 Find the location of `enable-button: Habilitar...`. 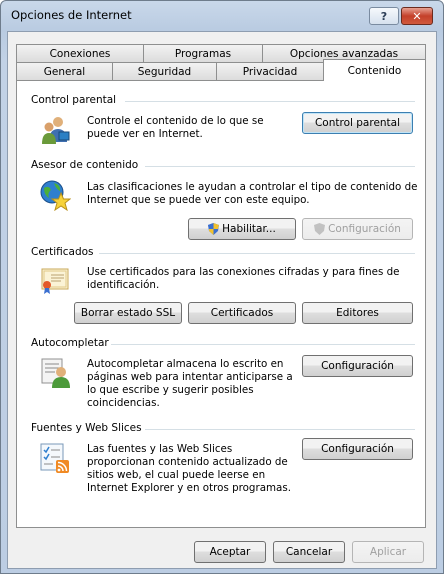

enable-button: Habilitar... is located at coordinates (242, 229).